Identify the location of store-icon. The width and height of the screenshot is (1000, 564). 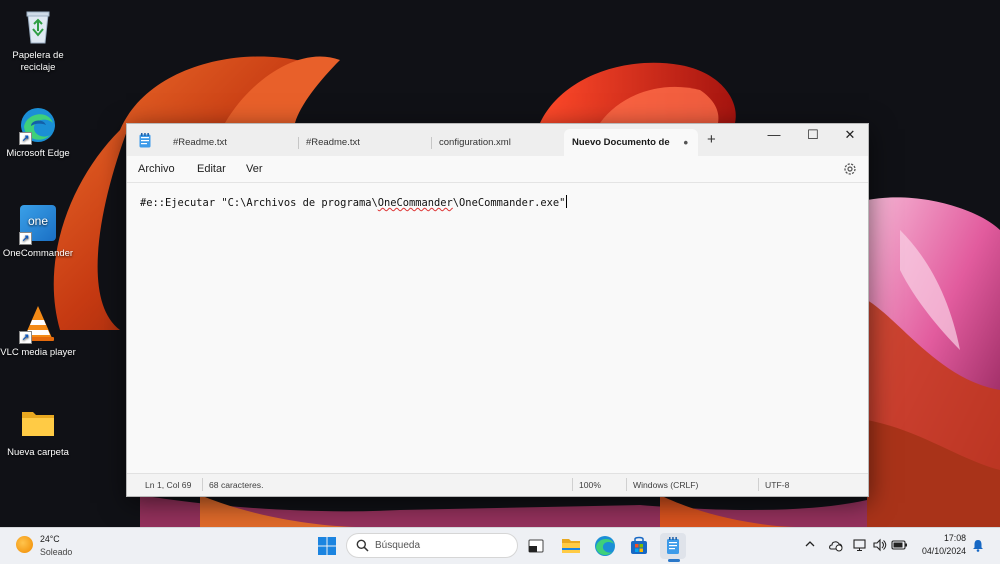
(639, 545).